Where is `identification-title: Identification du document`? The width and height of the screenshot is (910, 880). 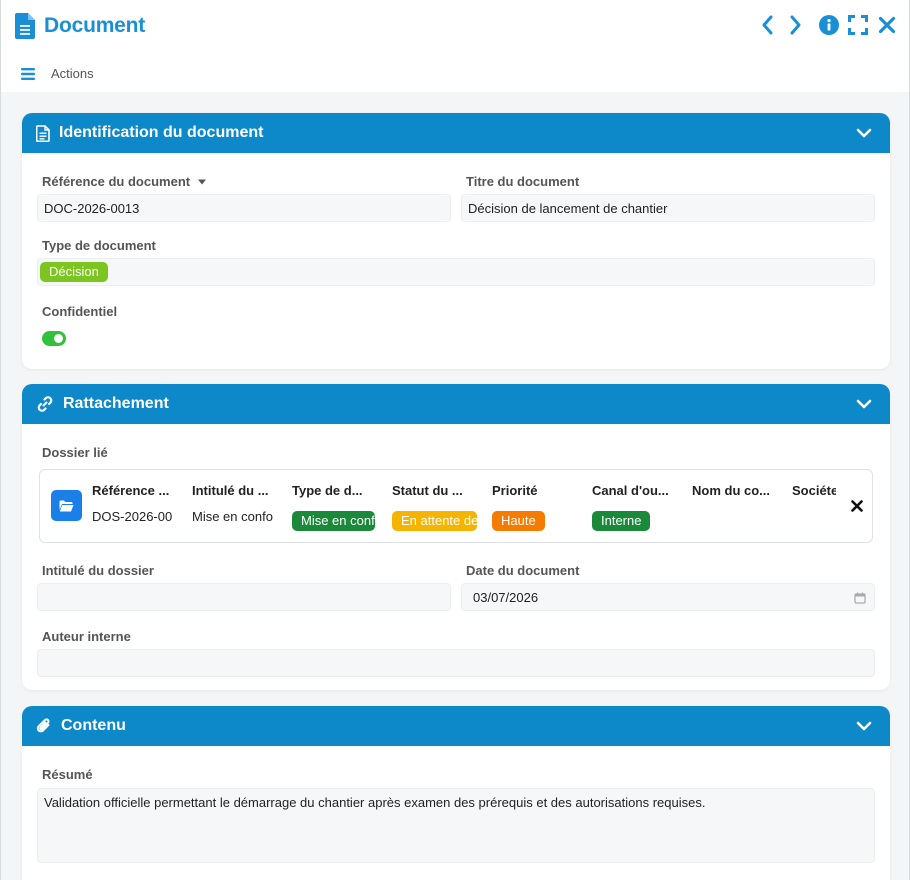 identification-title: Identification du document is located at coordinates (161, 132).